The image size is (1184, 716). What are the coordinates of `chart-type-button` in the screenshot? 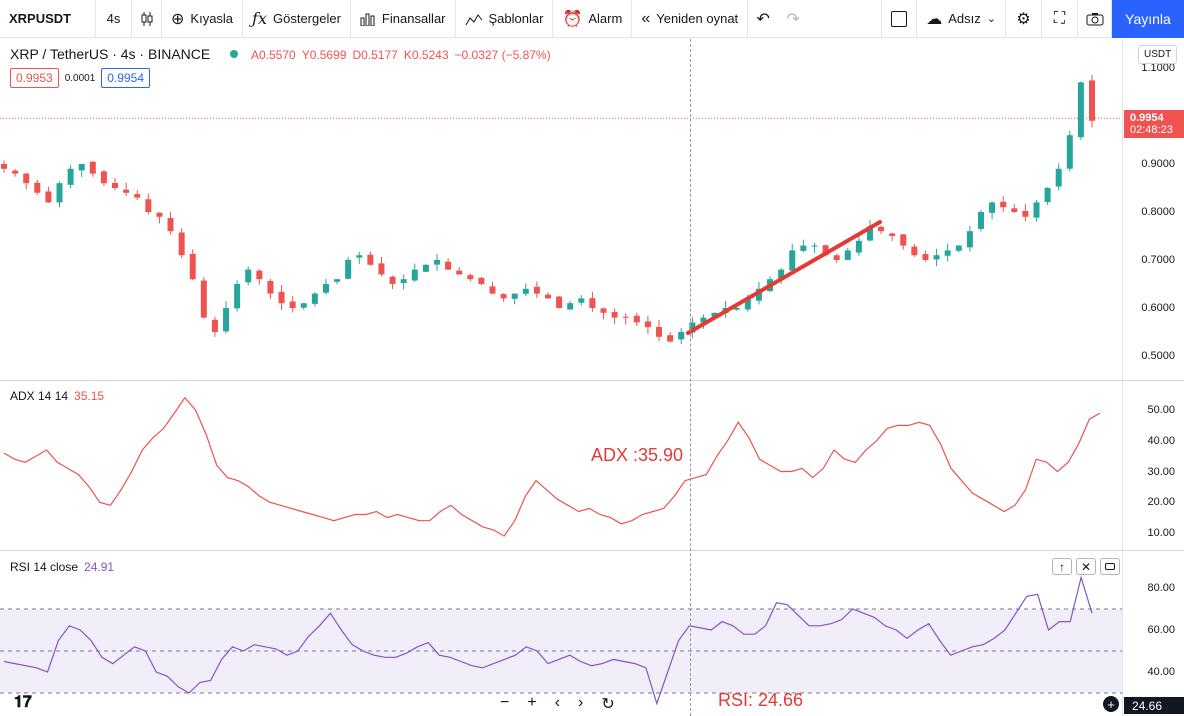 It's located at (147, 19).